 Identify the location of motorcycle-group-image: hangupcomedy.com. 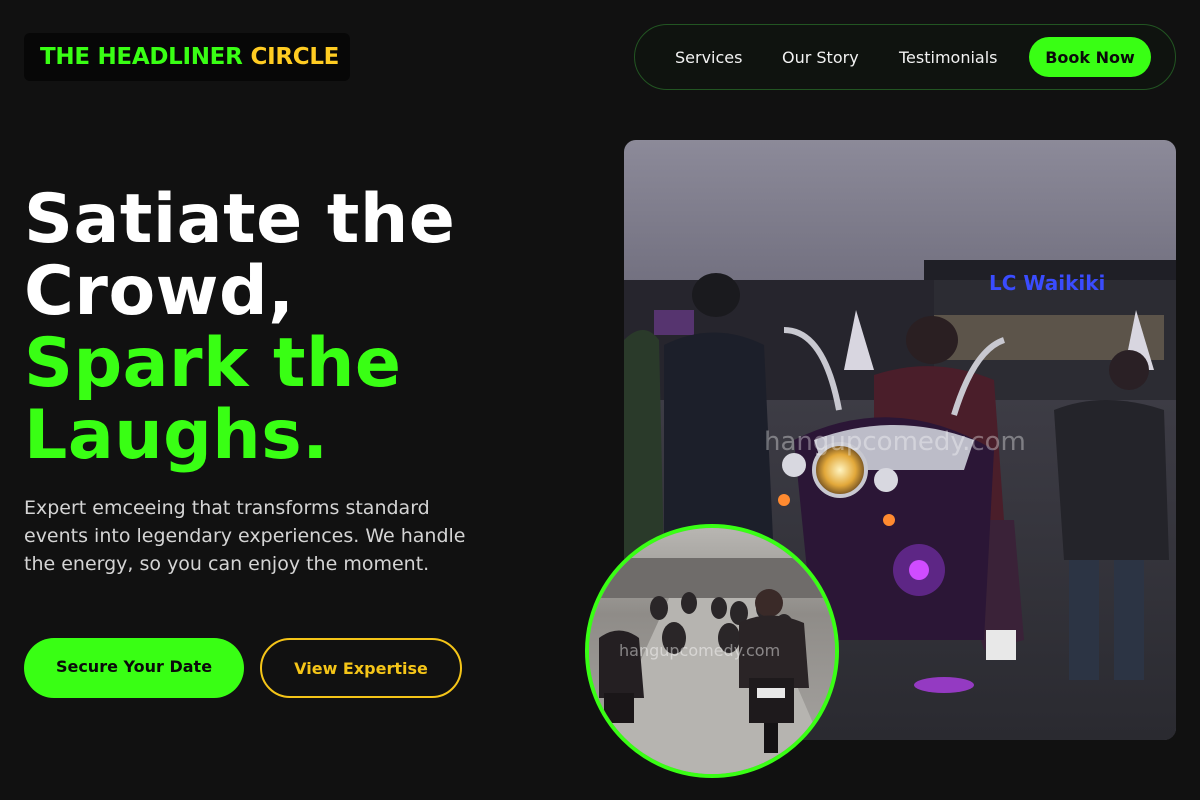
(712, 651).